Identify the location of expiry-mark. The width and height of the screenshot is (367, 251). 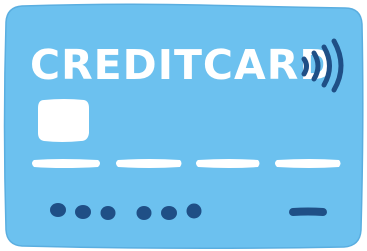
(308, 211).